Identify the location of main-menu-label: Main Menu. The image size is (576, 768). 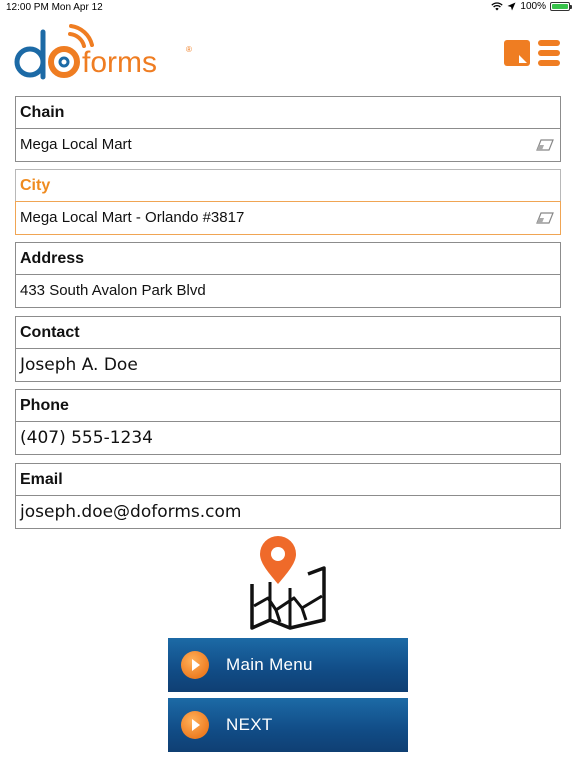
(269, 664).